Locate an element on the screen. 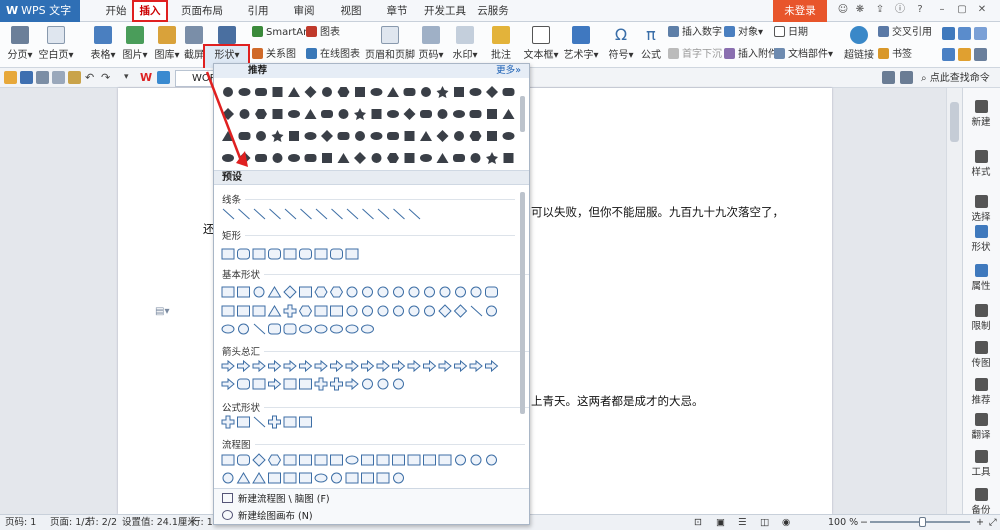 This screenshot has width=1000, height=530. tab-6: 章节 is located at coordinates (397, 11).